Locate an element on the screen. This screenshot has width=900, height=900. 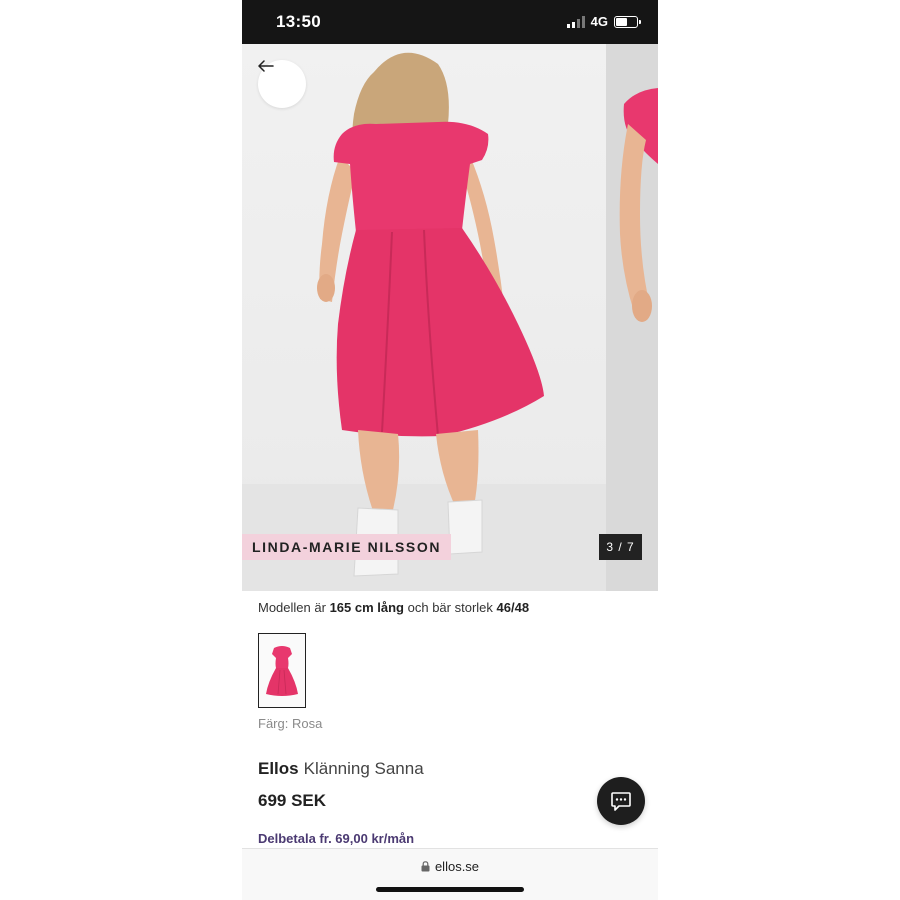
status-indicators: 4G is located at coordinates (603, 21).